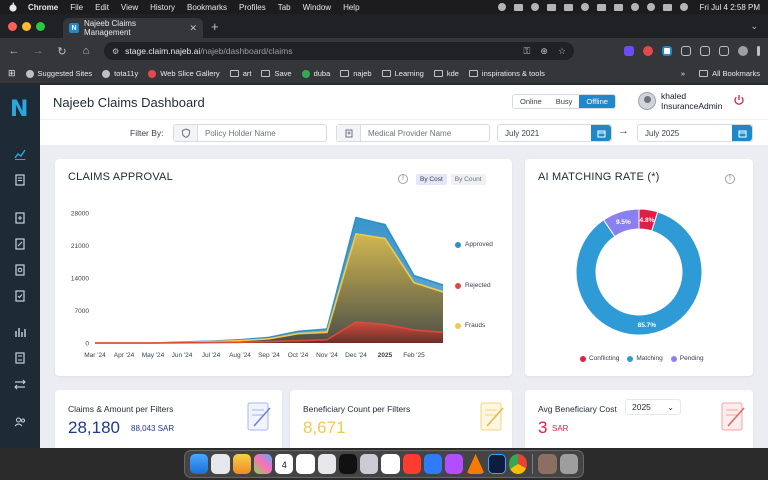 This screenshot has height=480, width=768. Describe the element at coordinates (729, 73) in the screenshot. I see `all-bookmarks-folder: All Bookmarks` at that location.